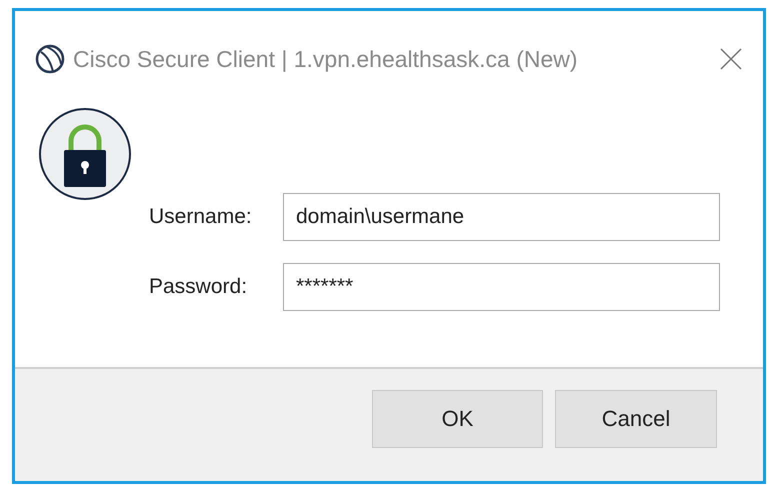 Image resolution: width=770 pixels, height=495 pixels. I want to click on field-label: Password:, so click(198, 287).